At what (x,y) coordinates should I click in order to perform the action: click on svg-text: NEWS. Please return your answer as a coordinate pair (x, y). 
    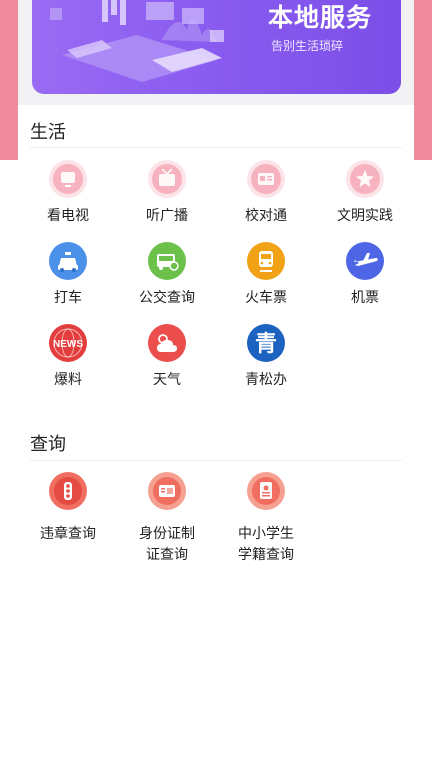
    Looking at the image, I should click on (68, 344).